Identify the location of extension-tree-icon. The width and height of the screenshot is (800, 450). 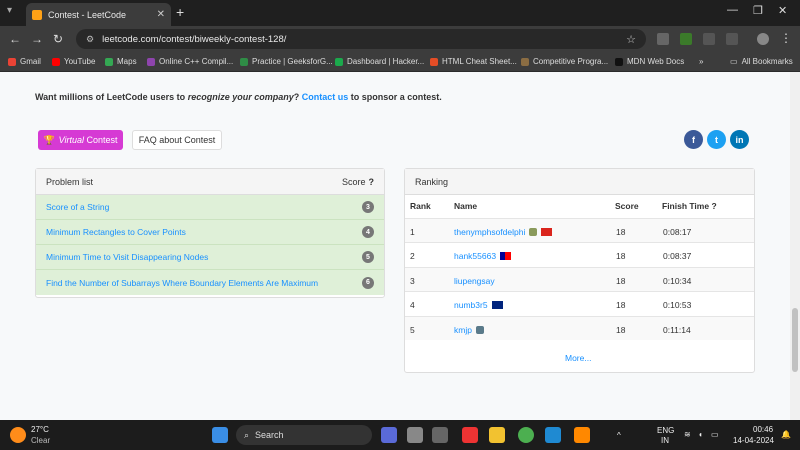
(686, 39).